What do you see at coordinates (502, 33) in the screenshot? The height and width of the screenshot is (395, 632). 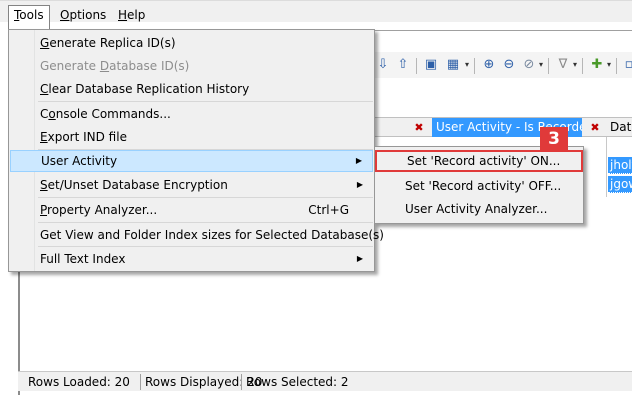 I see `toolbar-top-strip` at bounding box center [502, 33].